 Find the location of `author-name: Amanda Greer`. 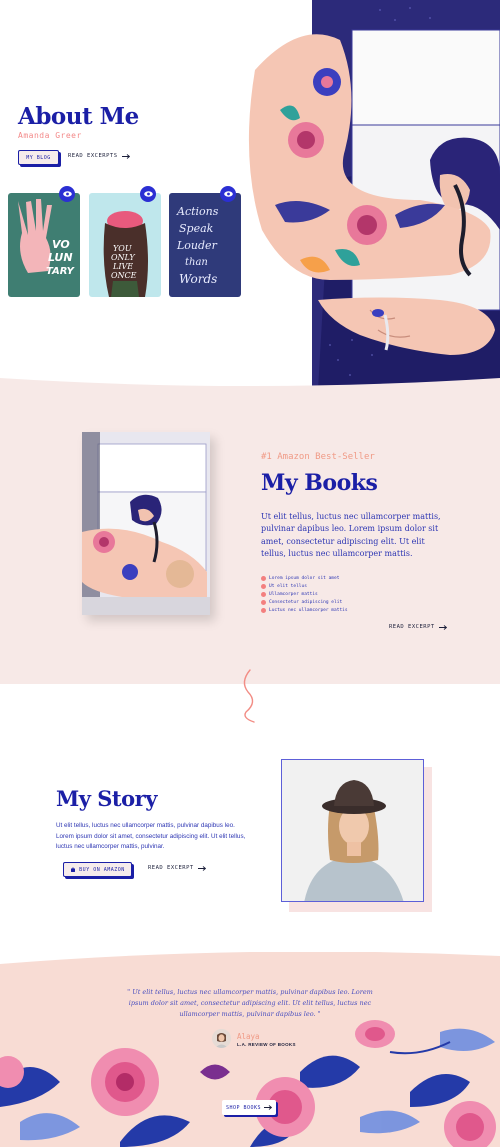

author-name: Amanda Greer is located at coordinates (50, 135).